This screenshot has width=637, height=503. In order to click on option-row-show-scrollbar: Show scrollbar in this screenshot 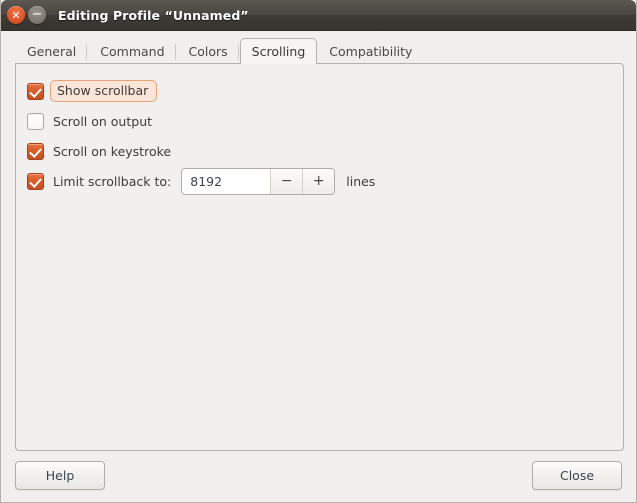, I will do `click(325, 91)`.